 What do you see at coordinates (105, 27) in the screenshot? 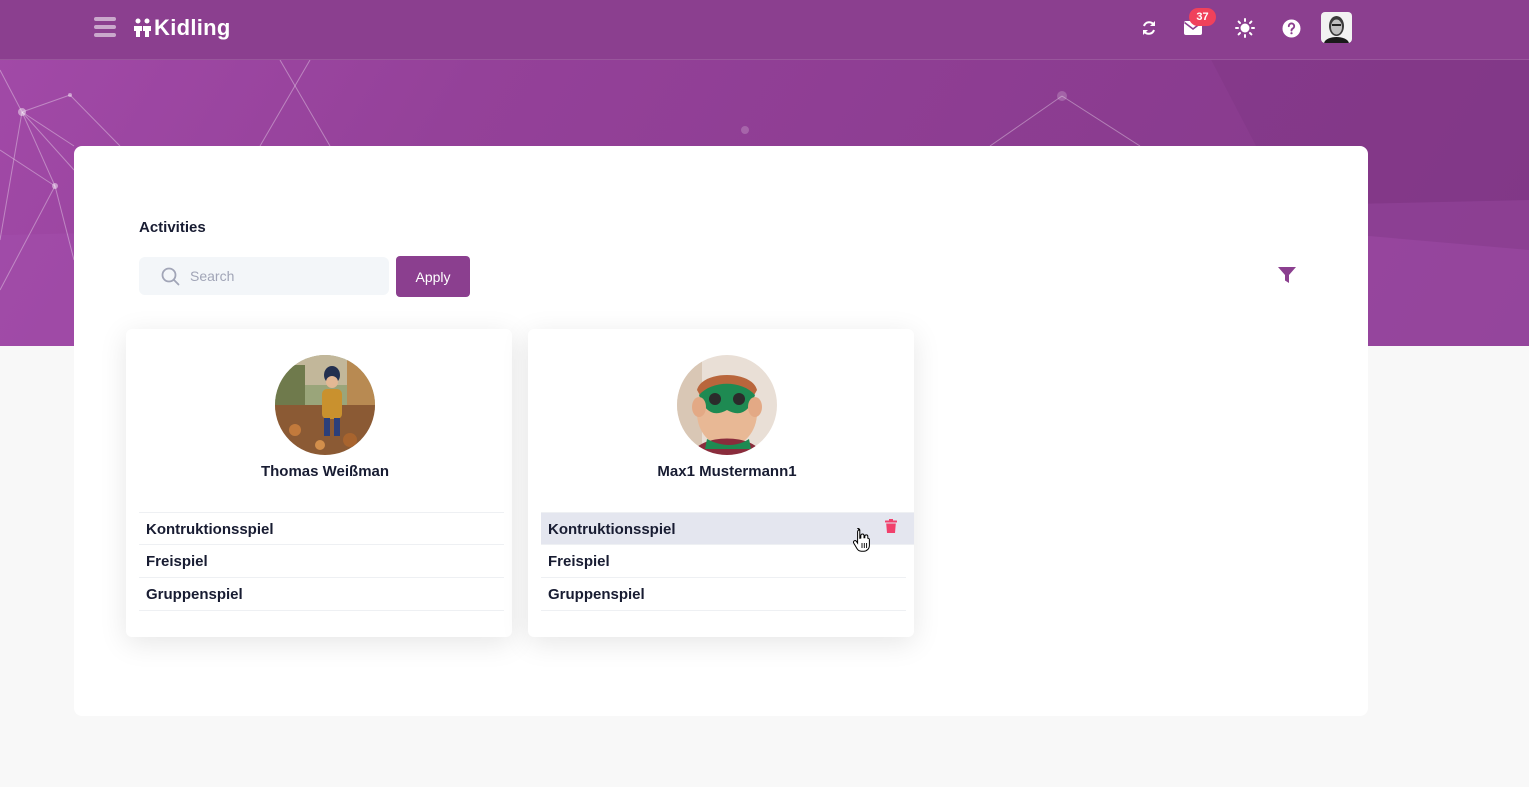
I see `menu-toggle-icon` at bounding box center [105, 27].